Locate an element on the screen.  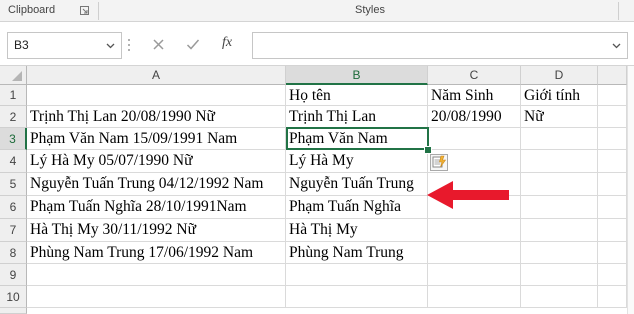
cell-a5: Nguyễn Tuấn Trung 04/12/1992 Nam is located at coordinates (156, 184).